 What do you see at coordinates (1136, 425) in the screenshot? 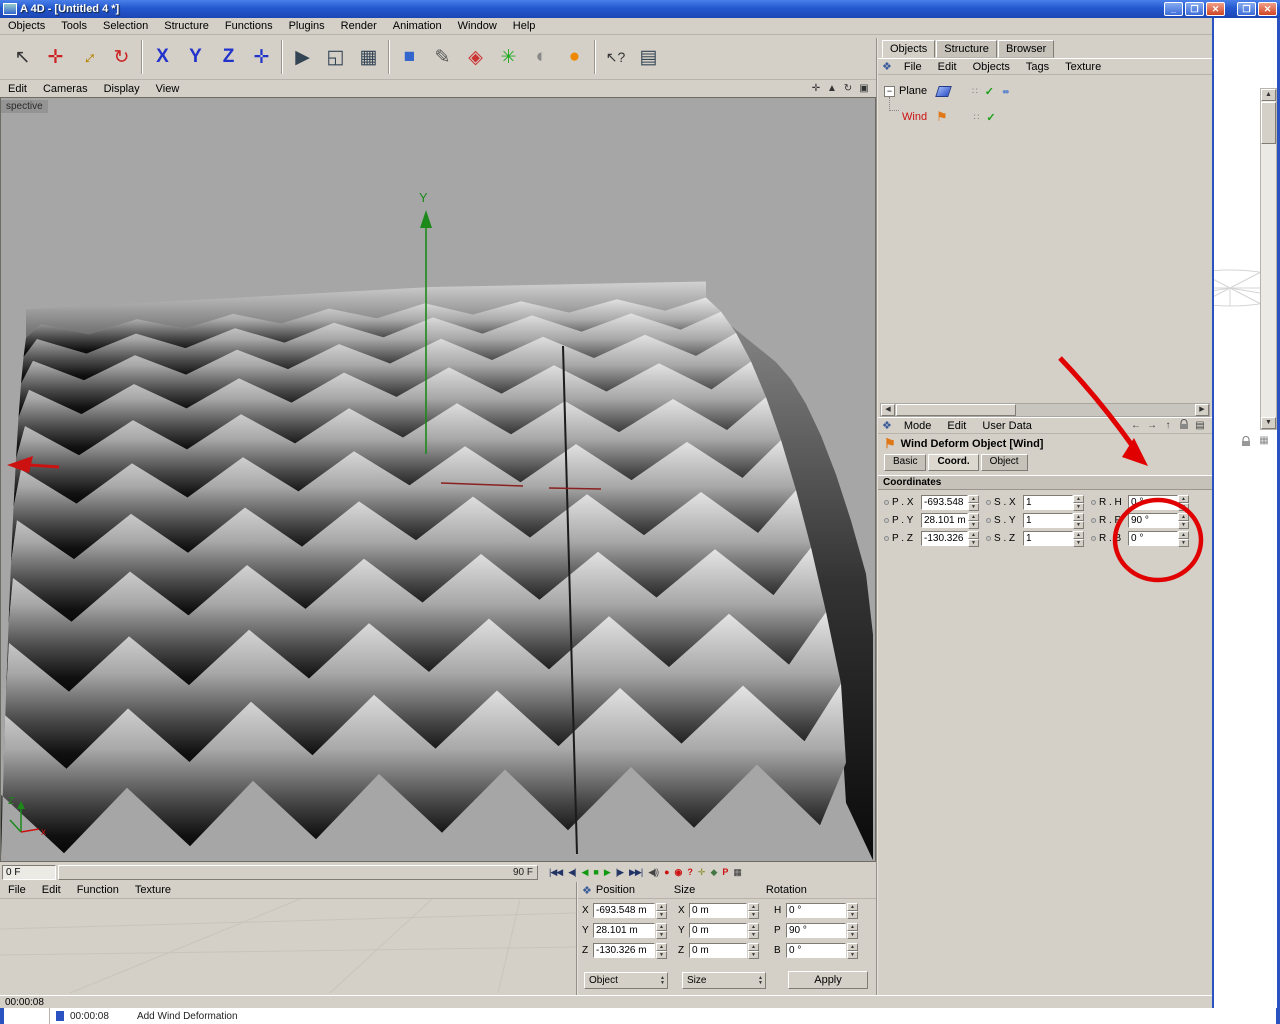
I see `history-back-icon: ←` at bounding box center [1136, 425].